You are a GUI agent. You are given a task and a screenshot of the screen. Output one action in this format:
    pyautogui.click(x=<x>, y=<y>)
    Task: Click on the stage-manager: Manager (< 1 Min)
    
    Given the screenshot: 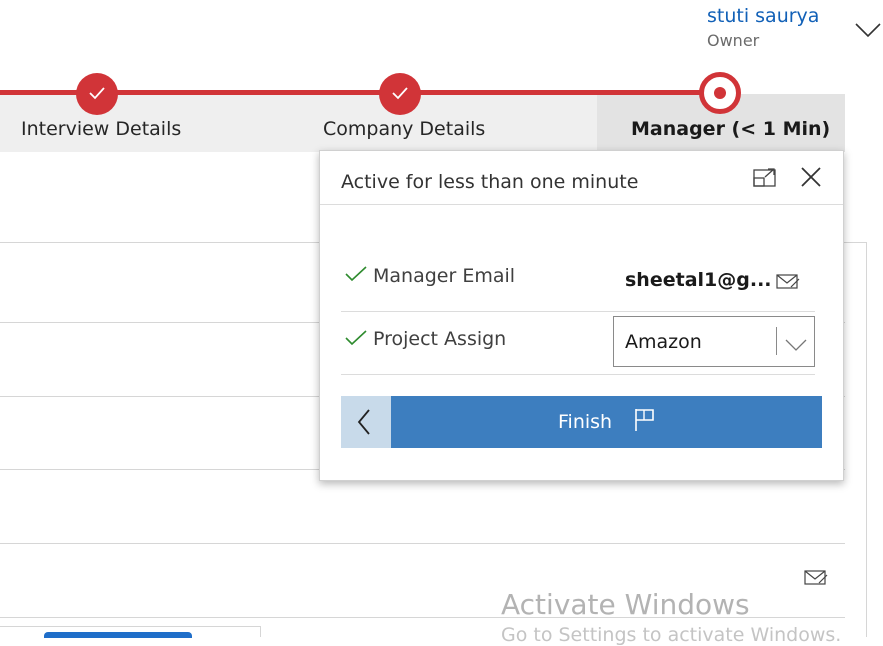 What is the action you would take?
    pyautogui.click(x=730, y=129)
    